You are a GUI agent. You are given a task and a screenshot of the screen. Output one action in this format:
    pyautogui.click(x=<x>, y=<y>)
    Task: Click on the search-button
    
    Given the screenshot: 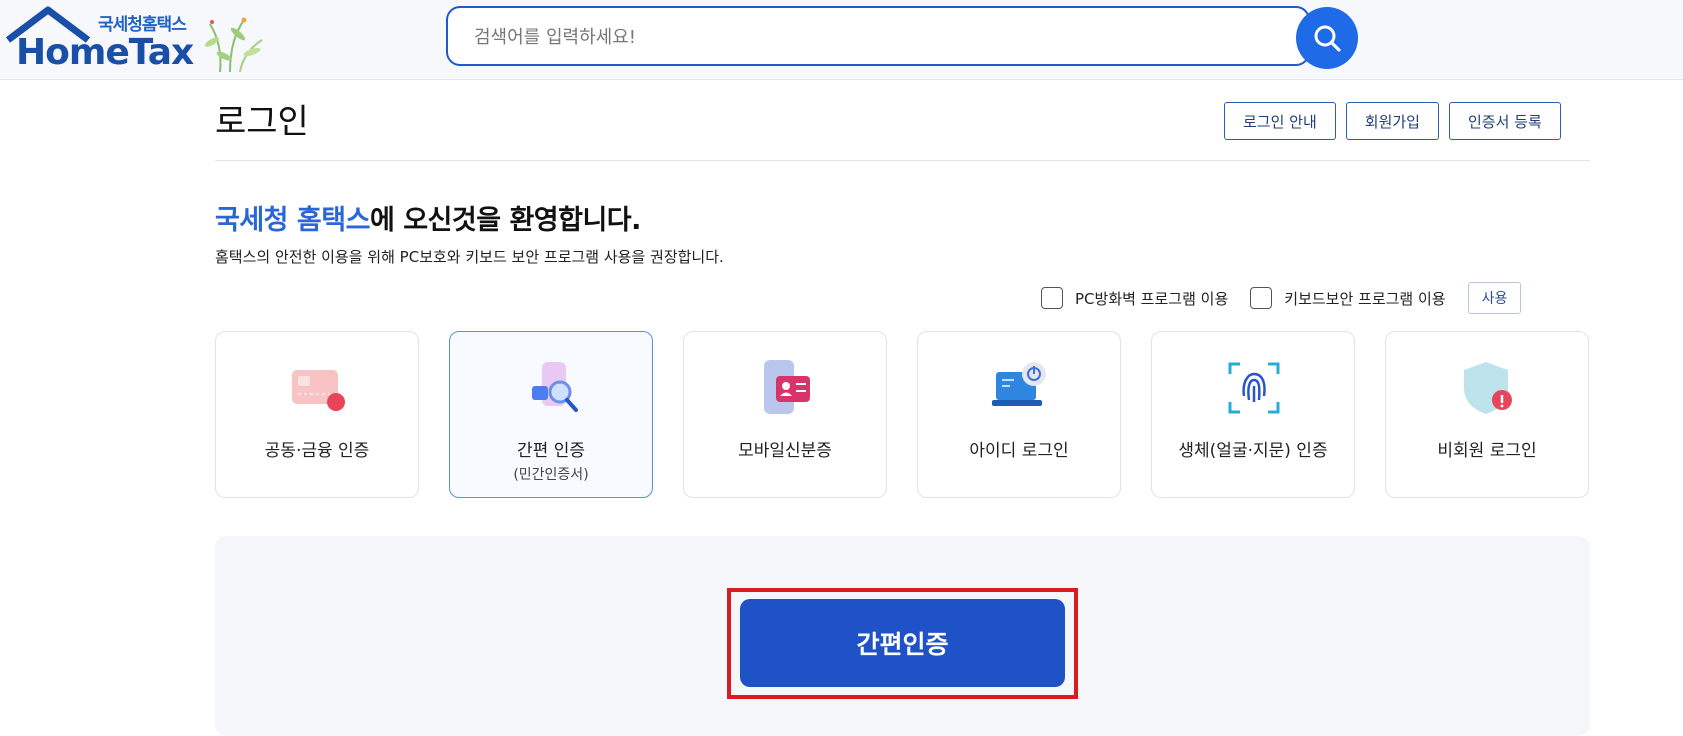 What is the action you would take?
    pyautogui.click(x=1327, y=38)
    